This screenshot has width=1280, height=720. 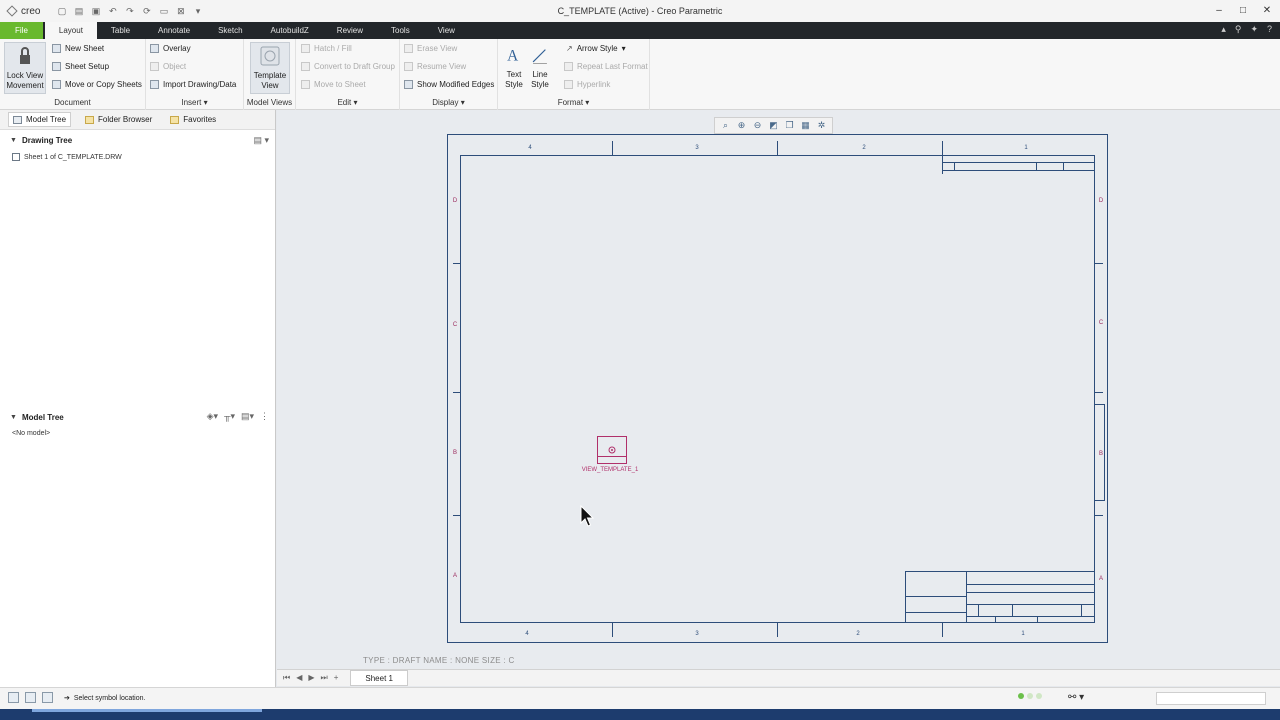 What do you see at coordinates (455, 201) in the screenshot?
I see `zone-letter-left-d: D` at bounding box center [455, 201].